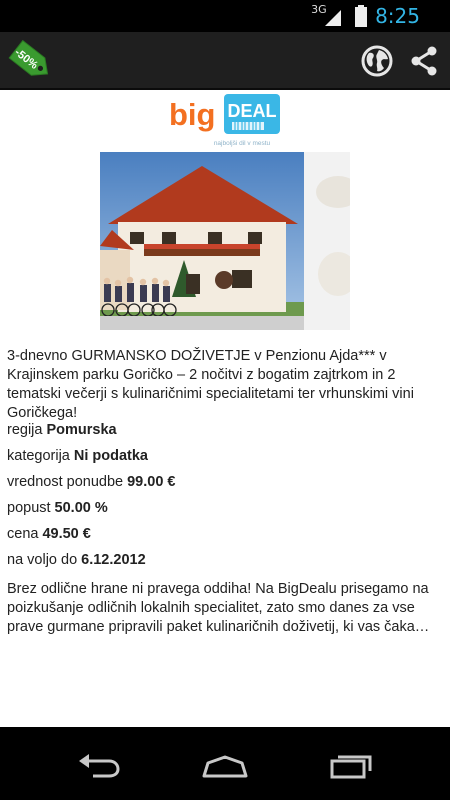 The image size is (450, 800). Describe the element at coordinates (361, 16) in the screenshot. I see `battery-icon` at that location.